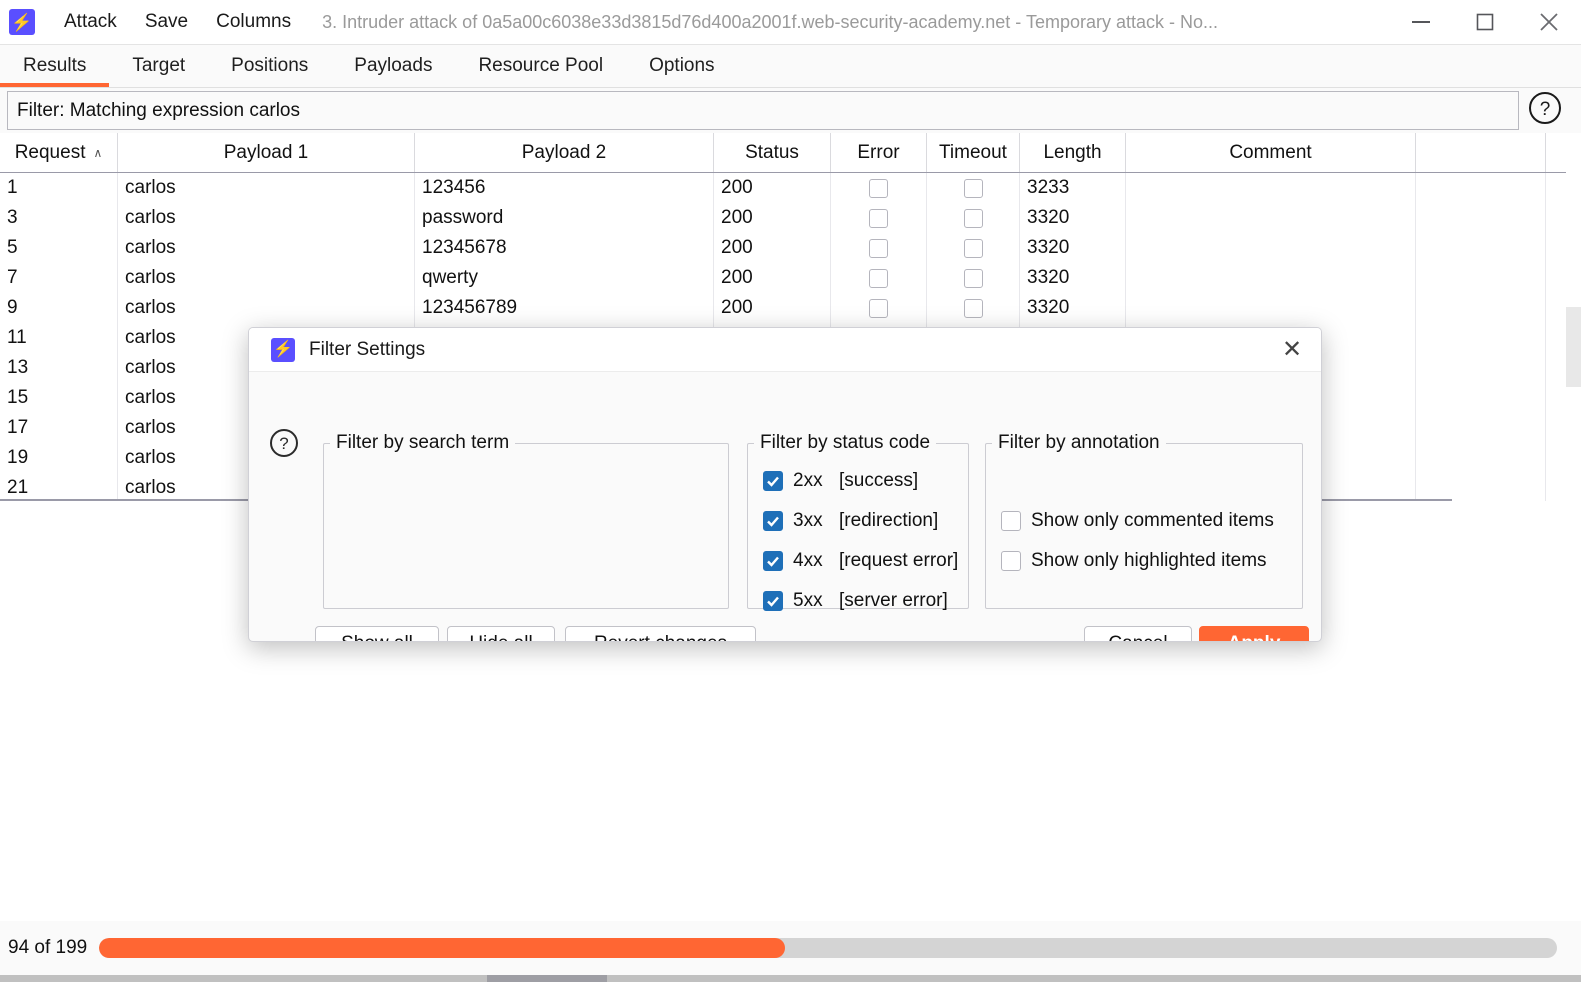 This screenshot has width=1581, height=982. I want to click on minimize-button, so click(1421, 22).